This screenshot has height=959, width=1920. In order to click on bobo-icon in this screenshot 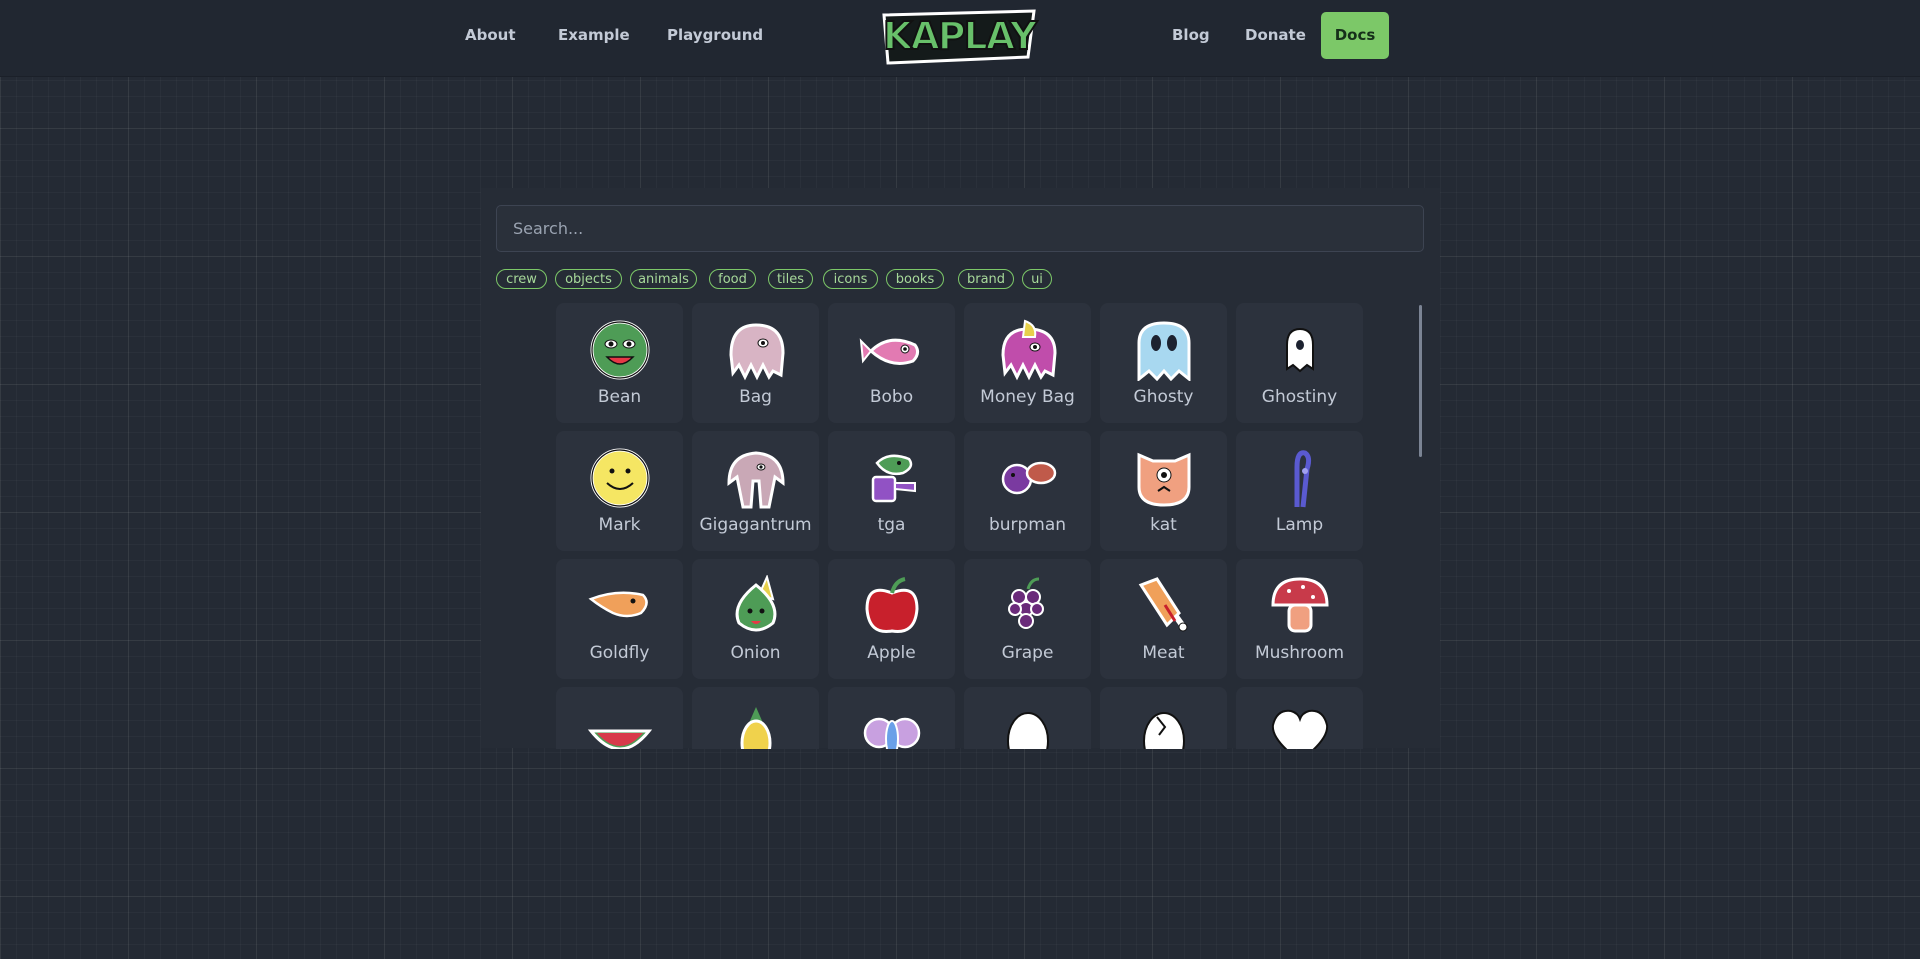, I will do `click(889, 351)`.